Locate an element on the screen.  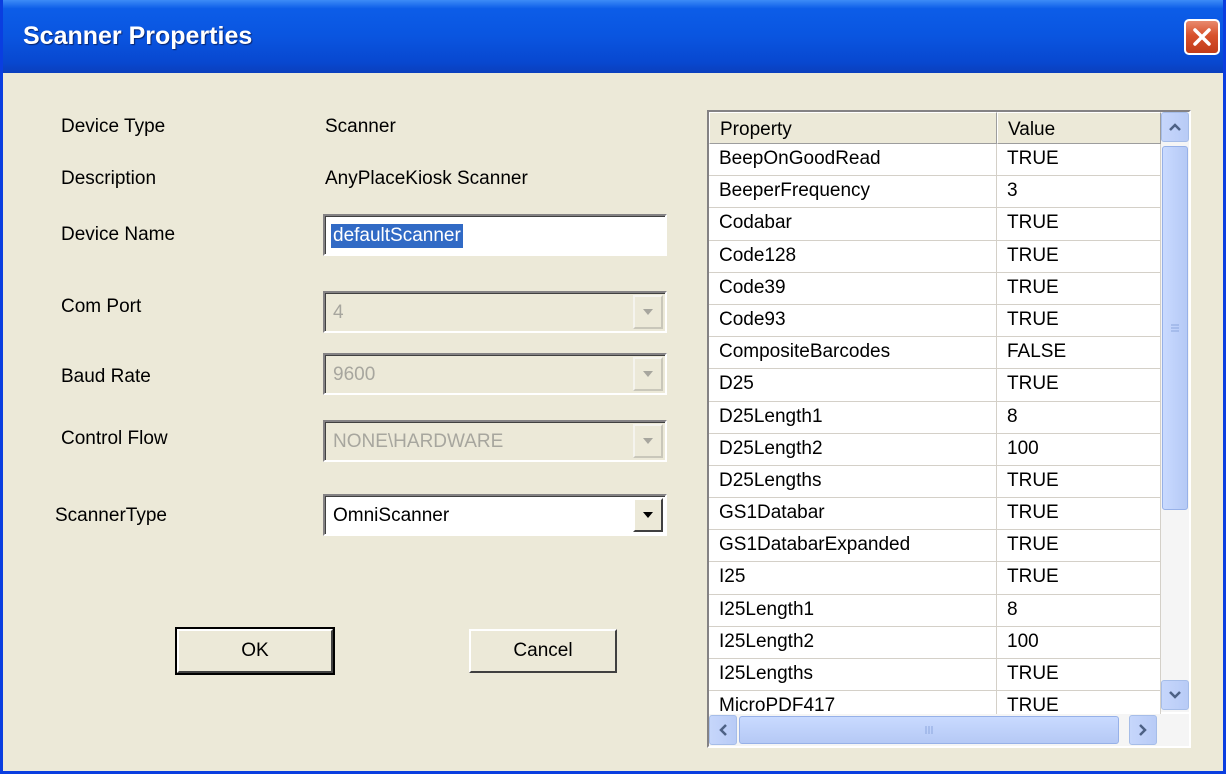
com-port-select: 4 is located at coordinates (495, 312).